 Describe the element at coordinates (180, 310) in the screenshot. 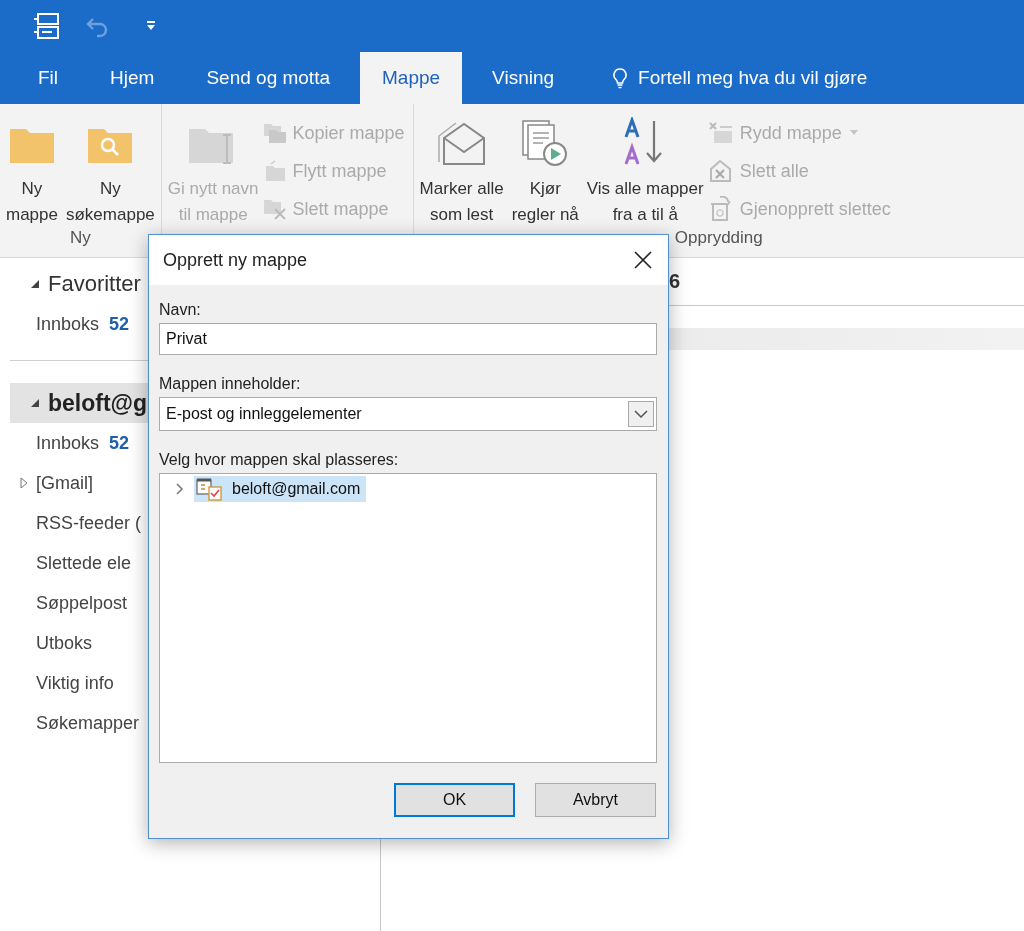

I see `field-label: Navn:` at that location.